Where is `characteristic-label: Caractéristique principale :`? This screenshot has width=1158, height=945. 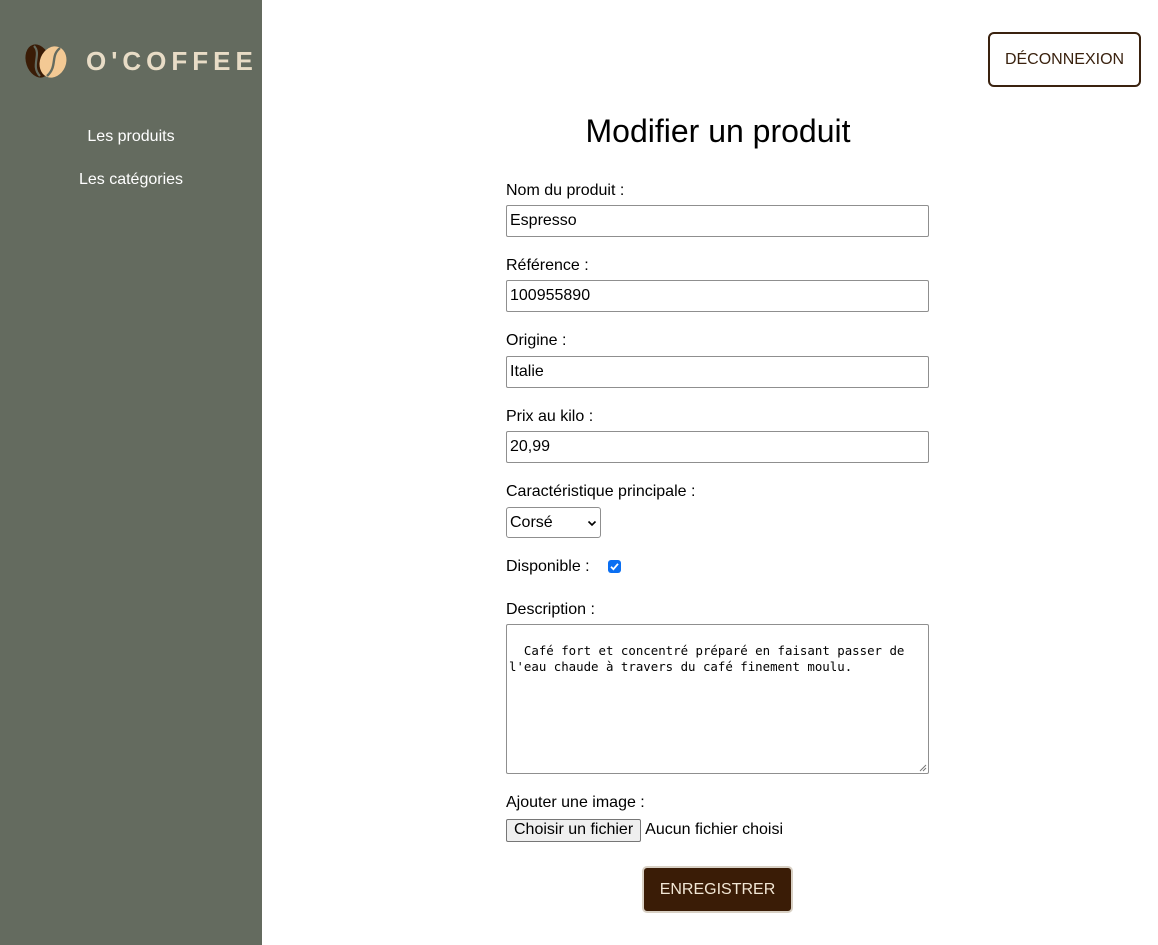
characteristic-label: Caractéristique principale : is located at coordinates (601, 491).